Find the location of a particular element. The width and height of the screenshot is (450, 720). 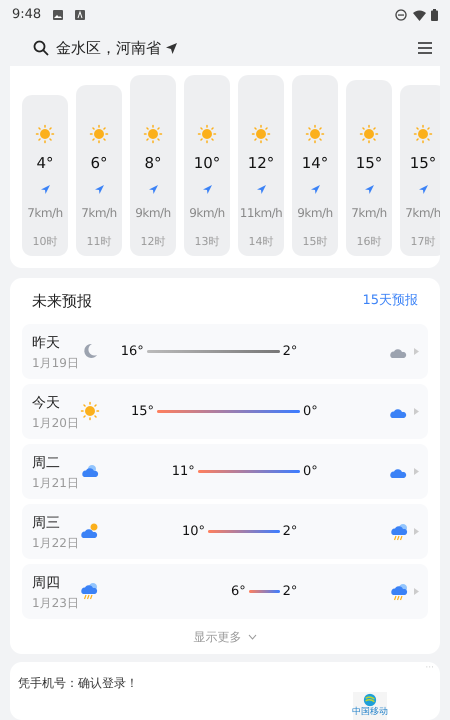

high-temperature: 6° is located at coordinates (238, 592).